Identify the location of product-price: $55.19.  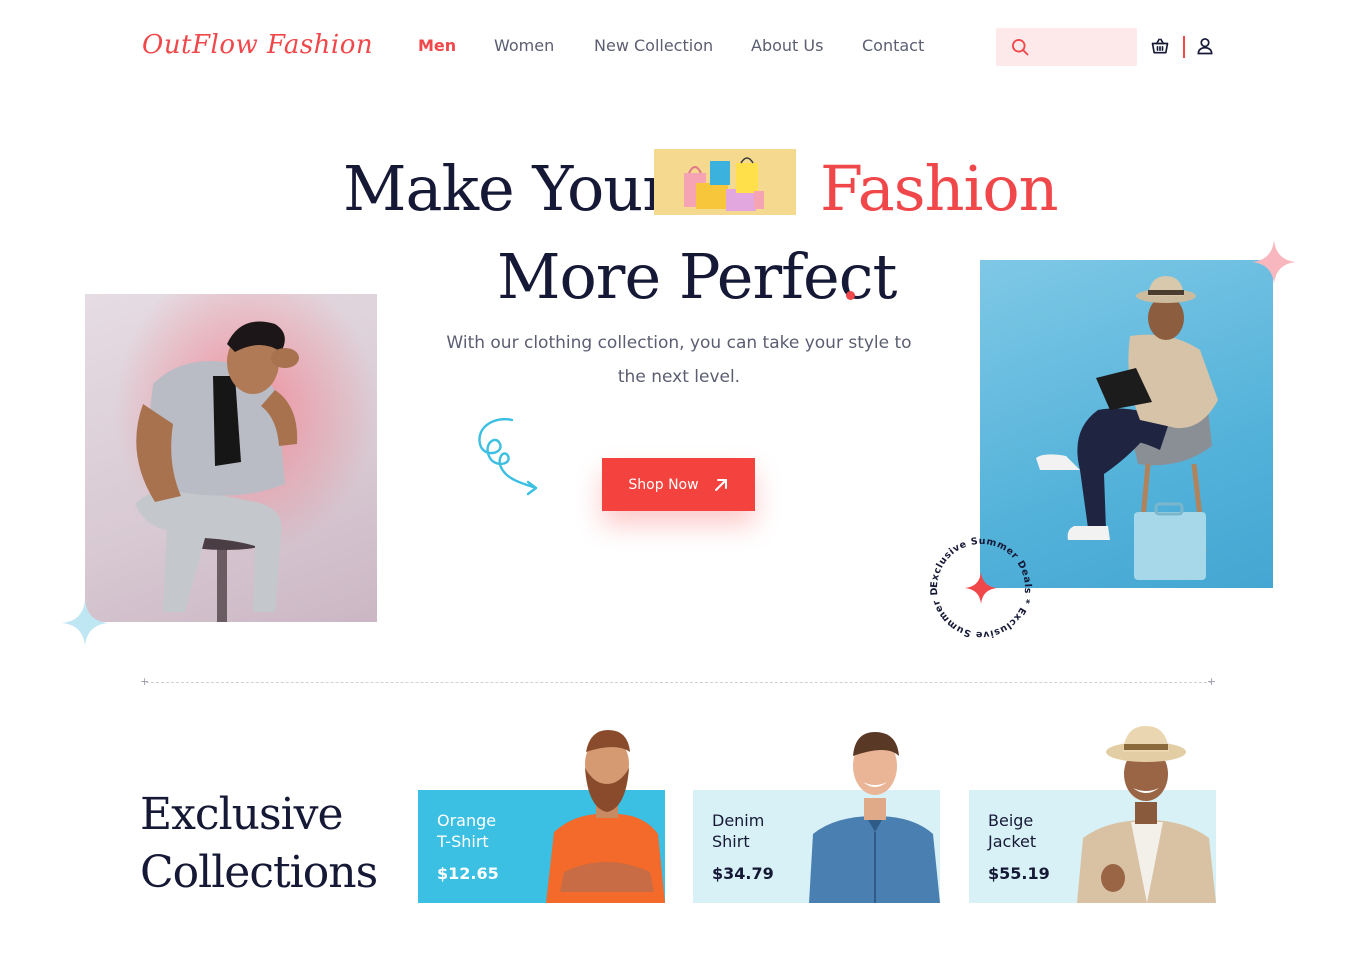
(1019, 873).